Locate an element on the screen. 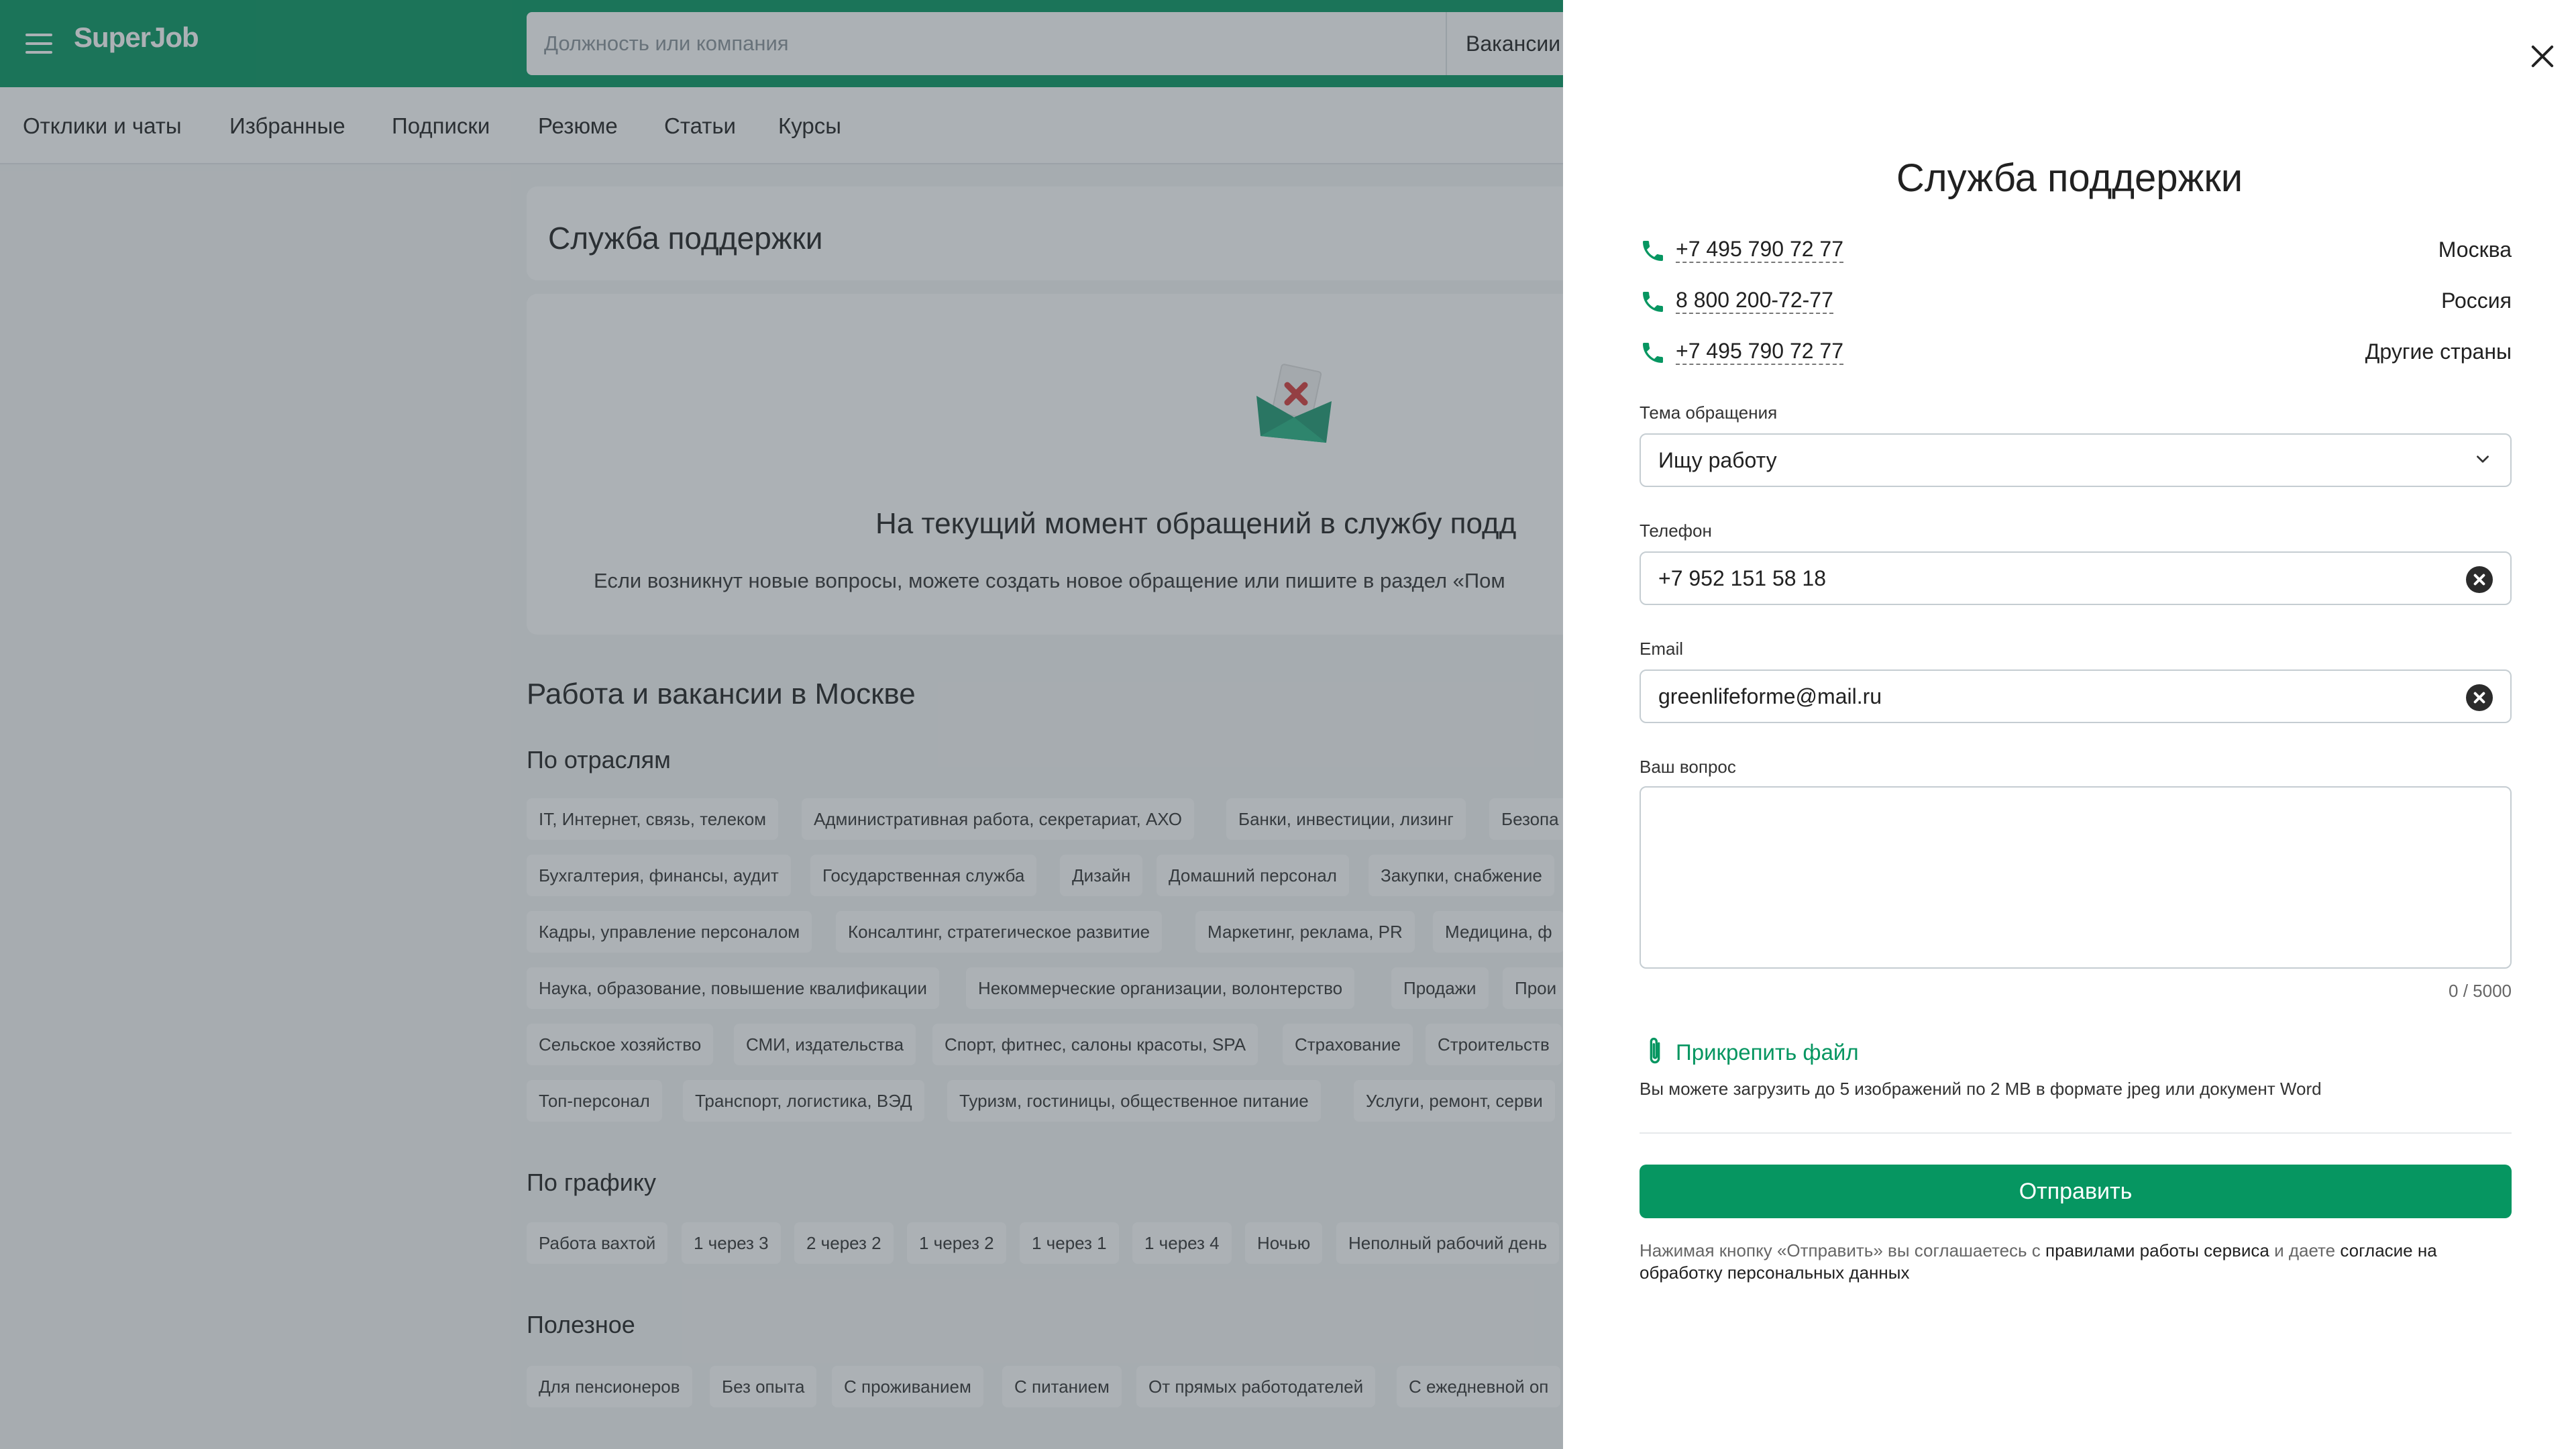  phone-value: +7 952 151 58 18 is located at coordinates (1742, 578).